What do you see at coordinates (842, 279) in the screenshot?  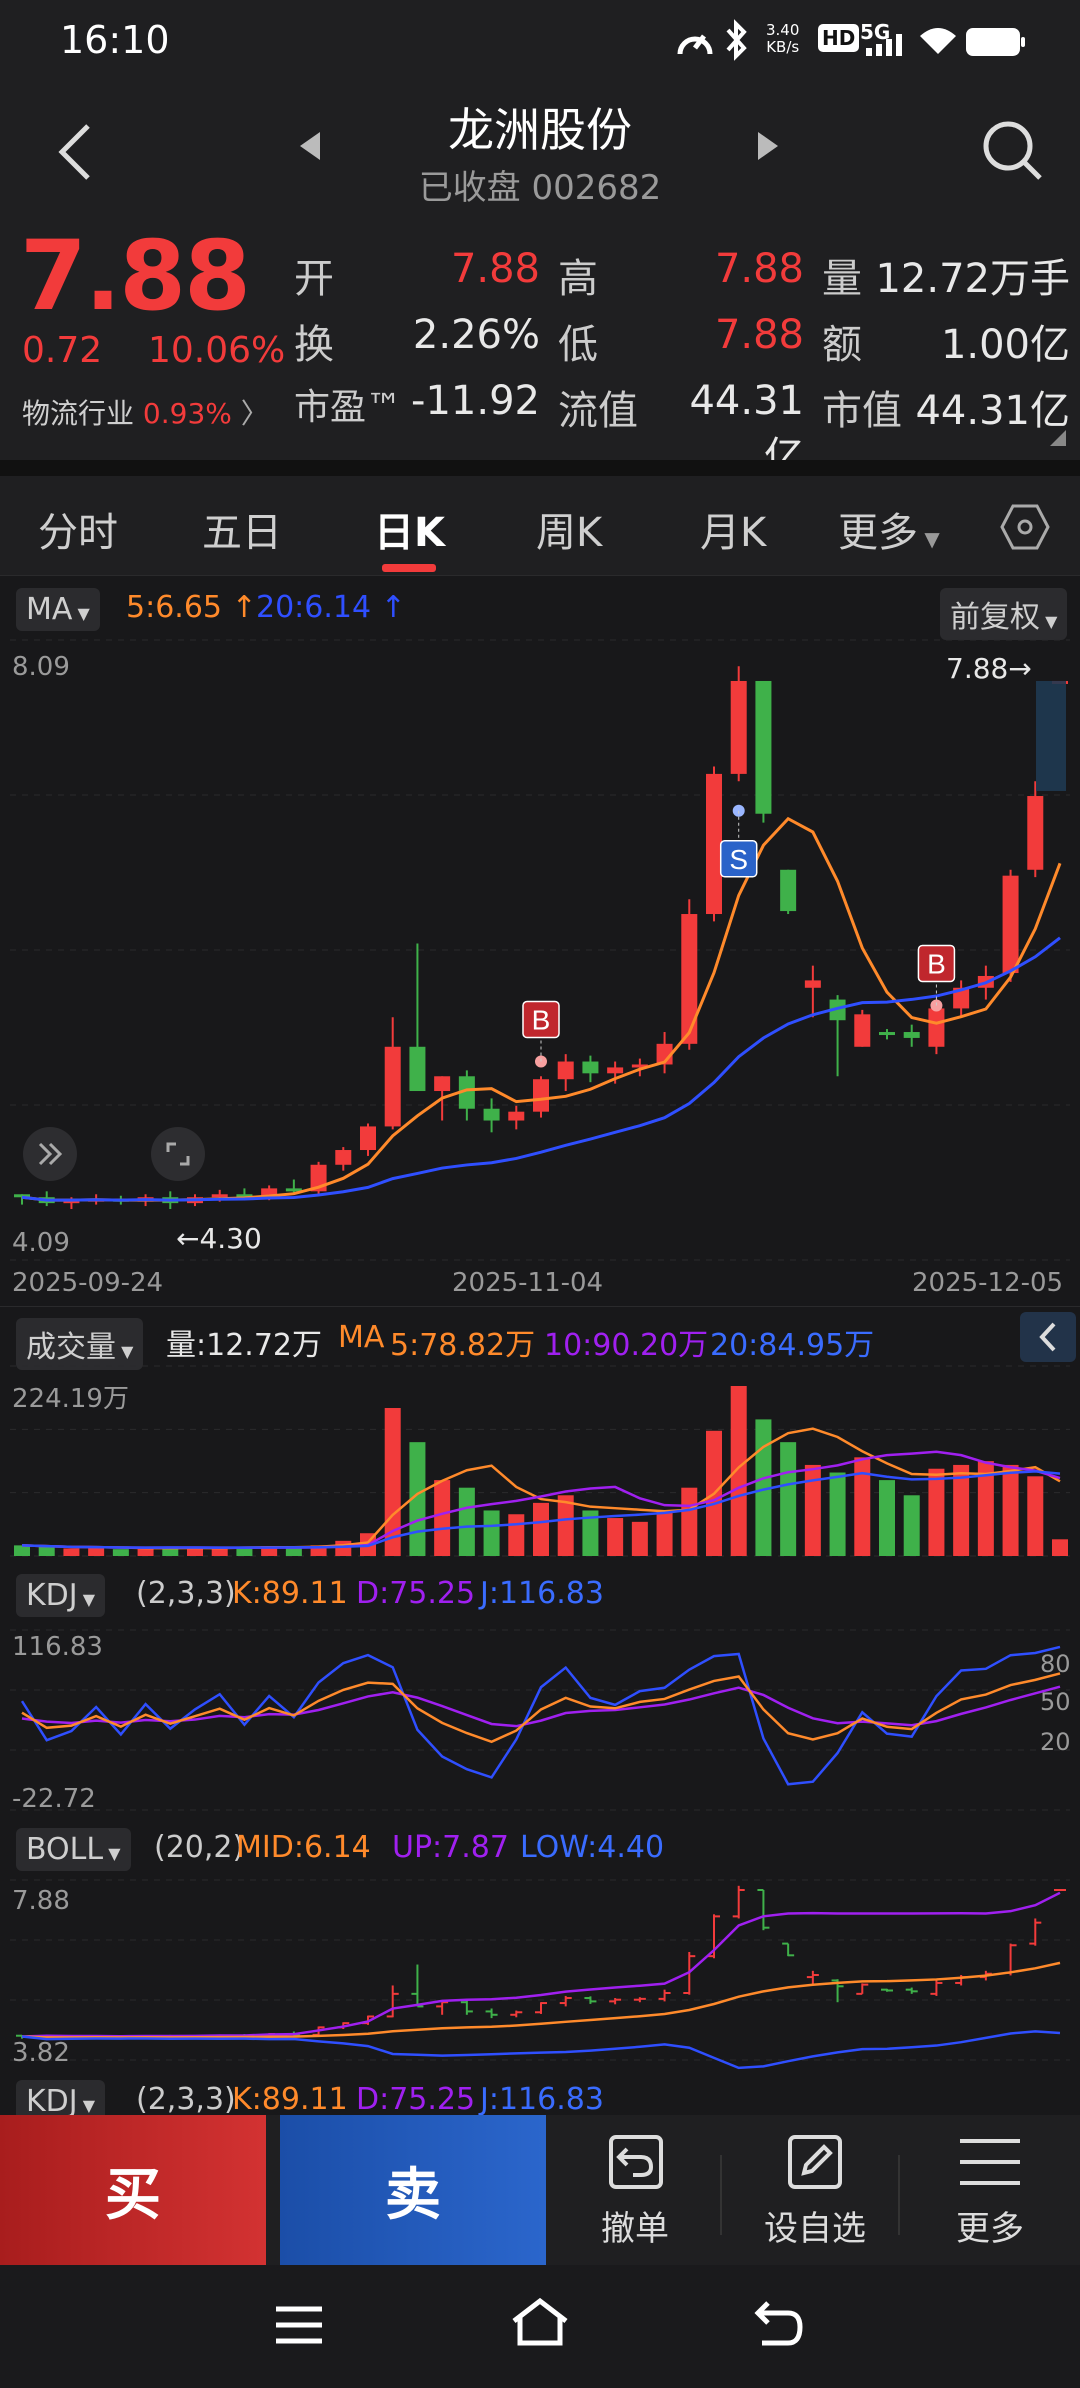 I see `volume-label: 量` at bounding box center [842, 279].